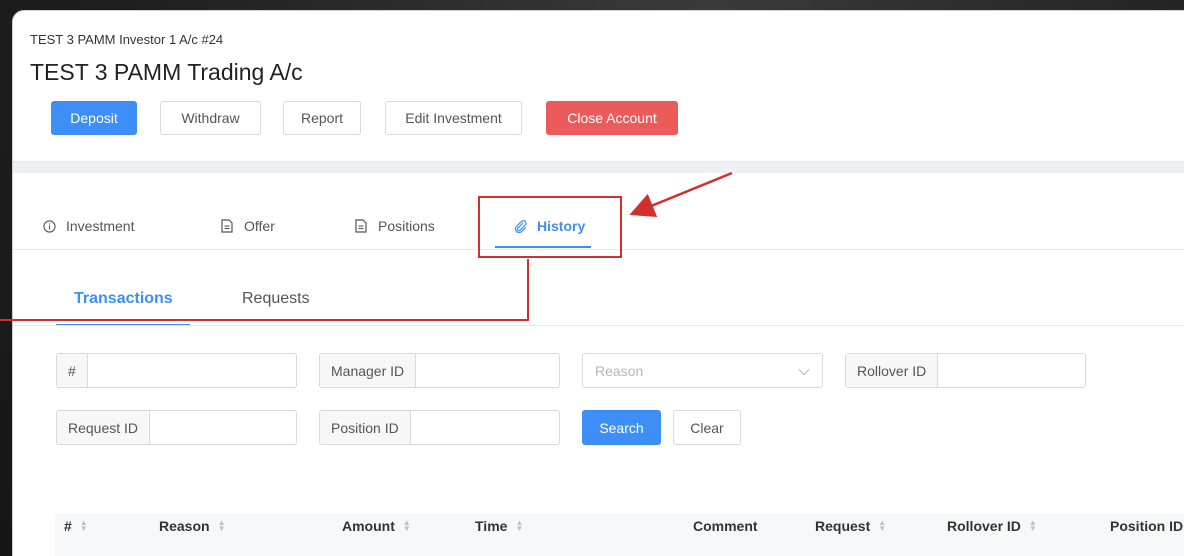 The width and height of the screenshot is (1184, 556). What do you see at coordinates (49, 226) in the screenshot?
I see `info-circle-icon` at bounding box center [49, 226].